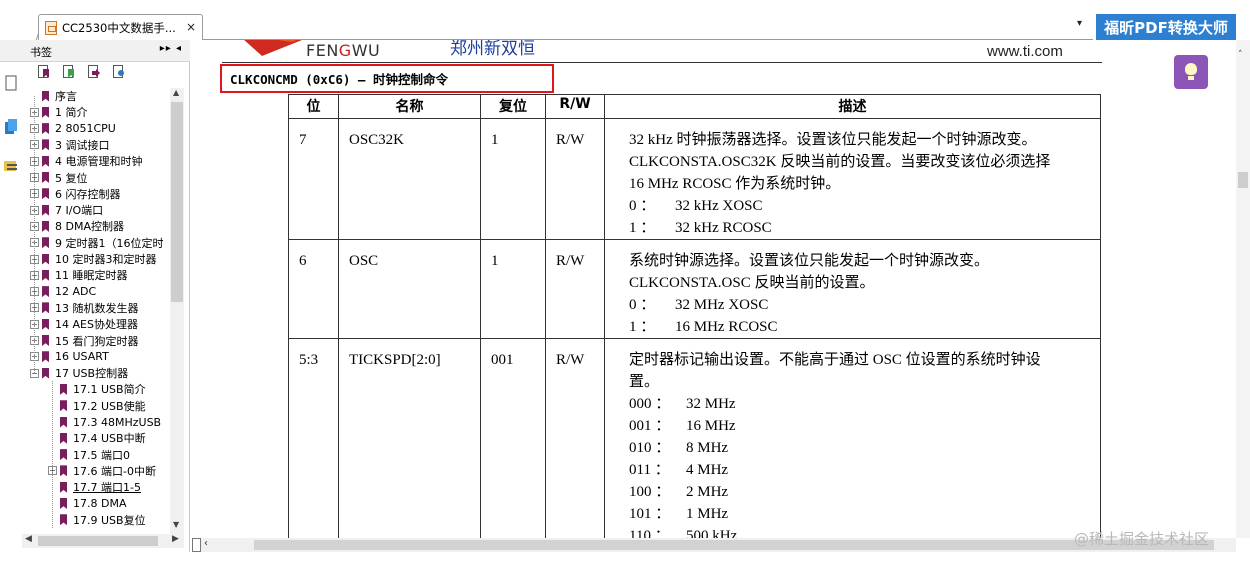  Describe the element at coordinates (711, 426) in the screenshot. I see `option-value: 16 MHz` at that location.